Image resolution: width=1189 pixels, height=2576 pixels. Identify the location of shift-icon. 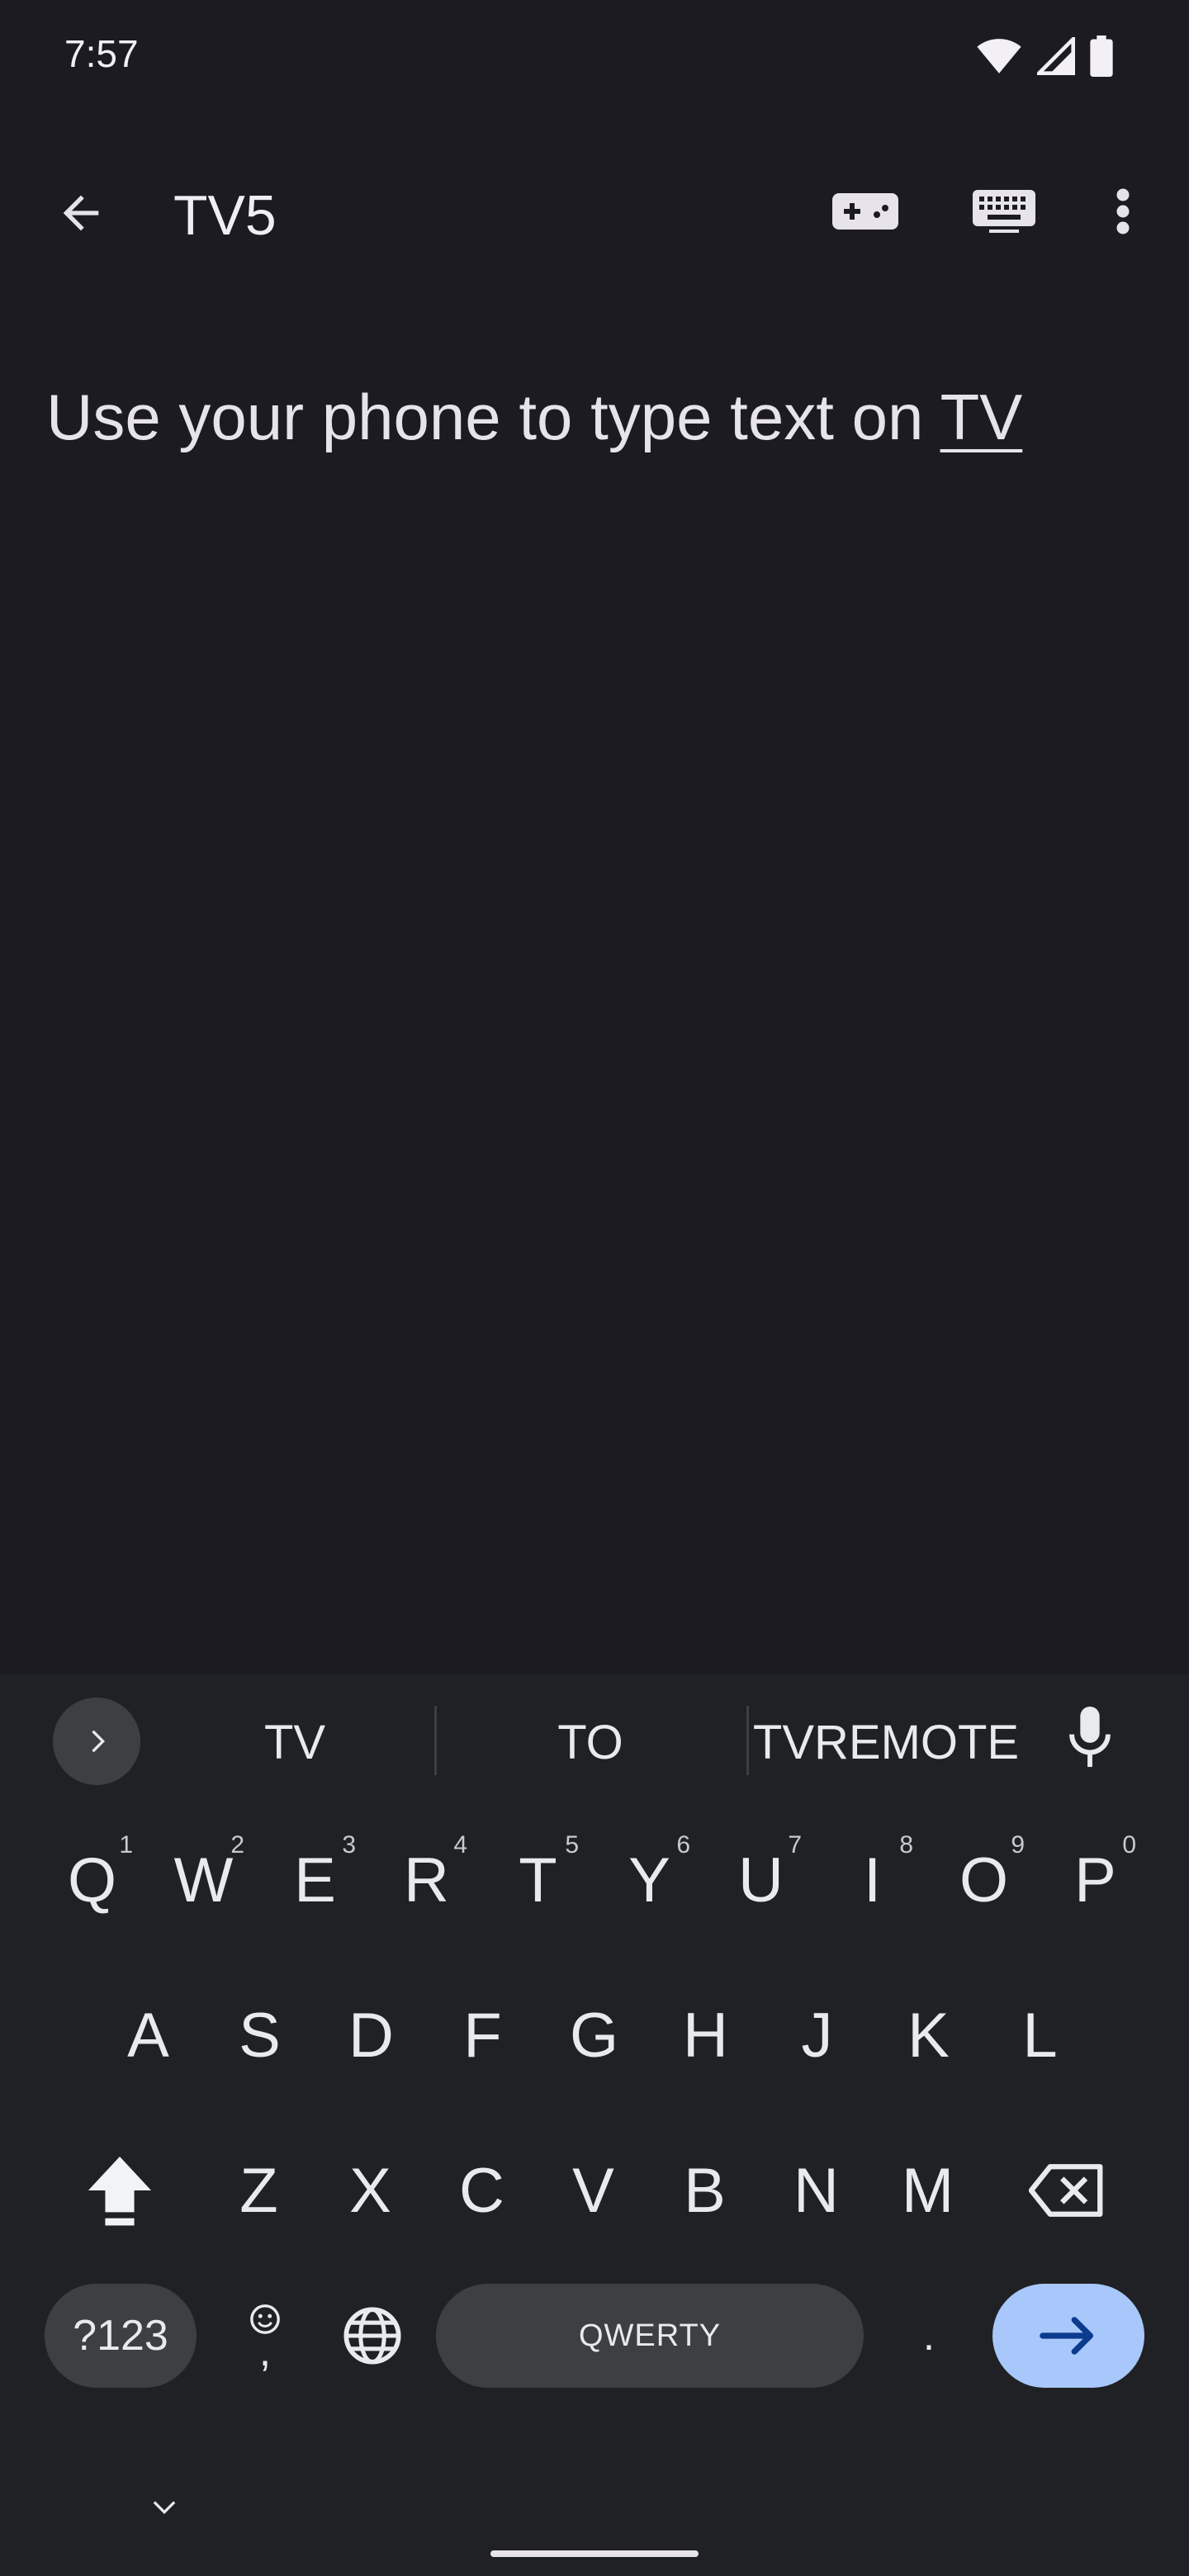
(120, 2191).